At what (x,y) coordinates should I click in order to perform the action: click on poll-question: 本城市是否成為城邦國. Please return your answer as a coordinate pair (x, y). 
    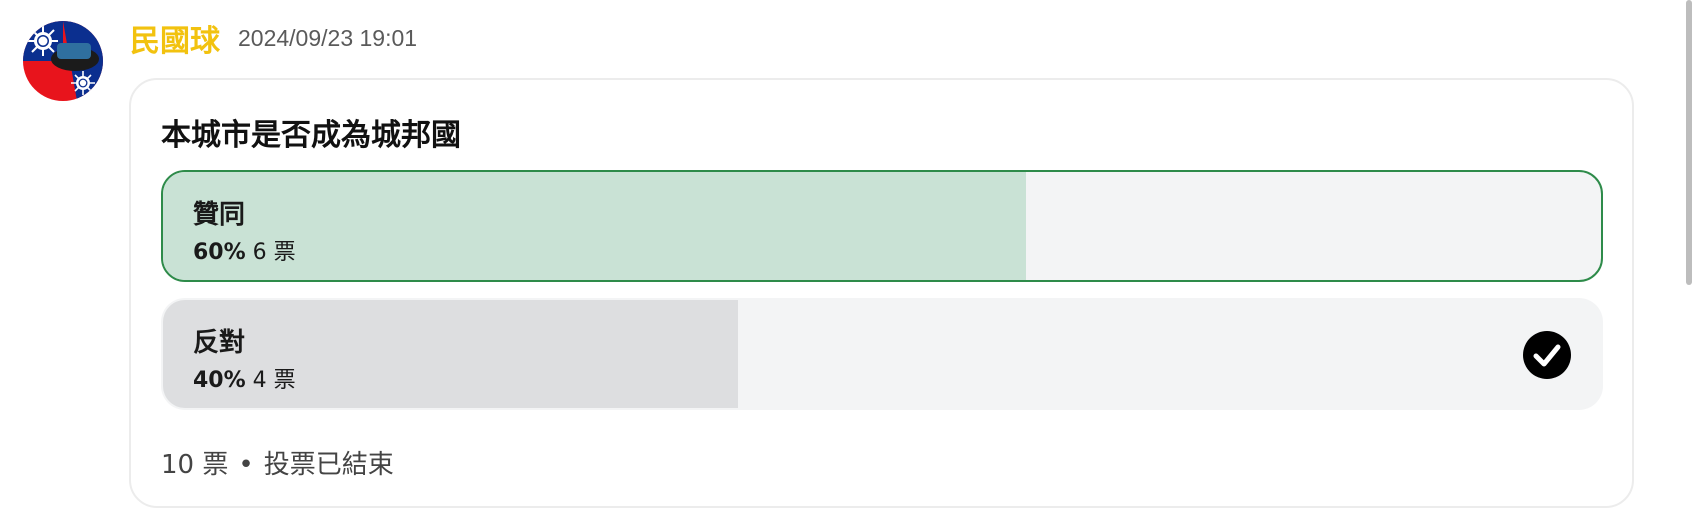
    Looking at the image, I should click on (311, 135).